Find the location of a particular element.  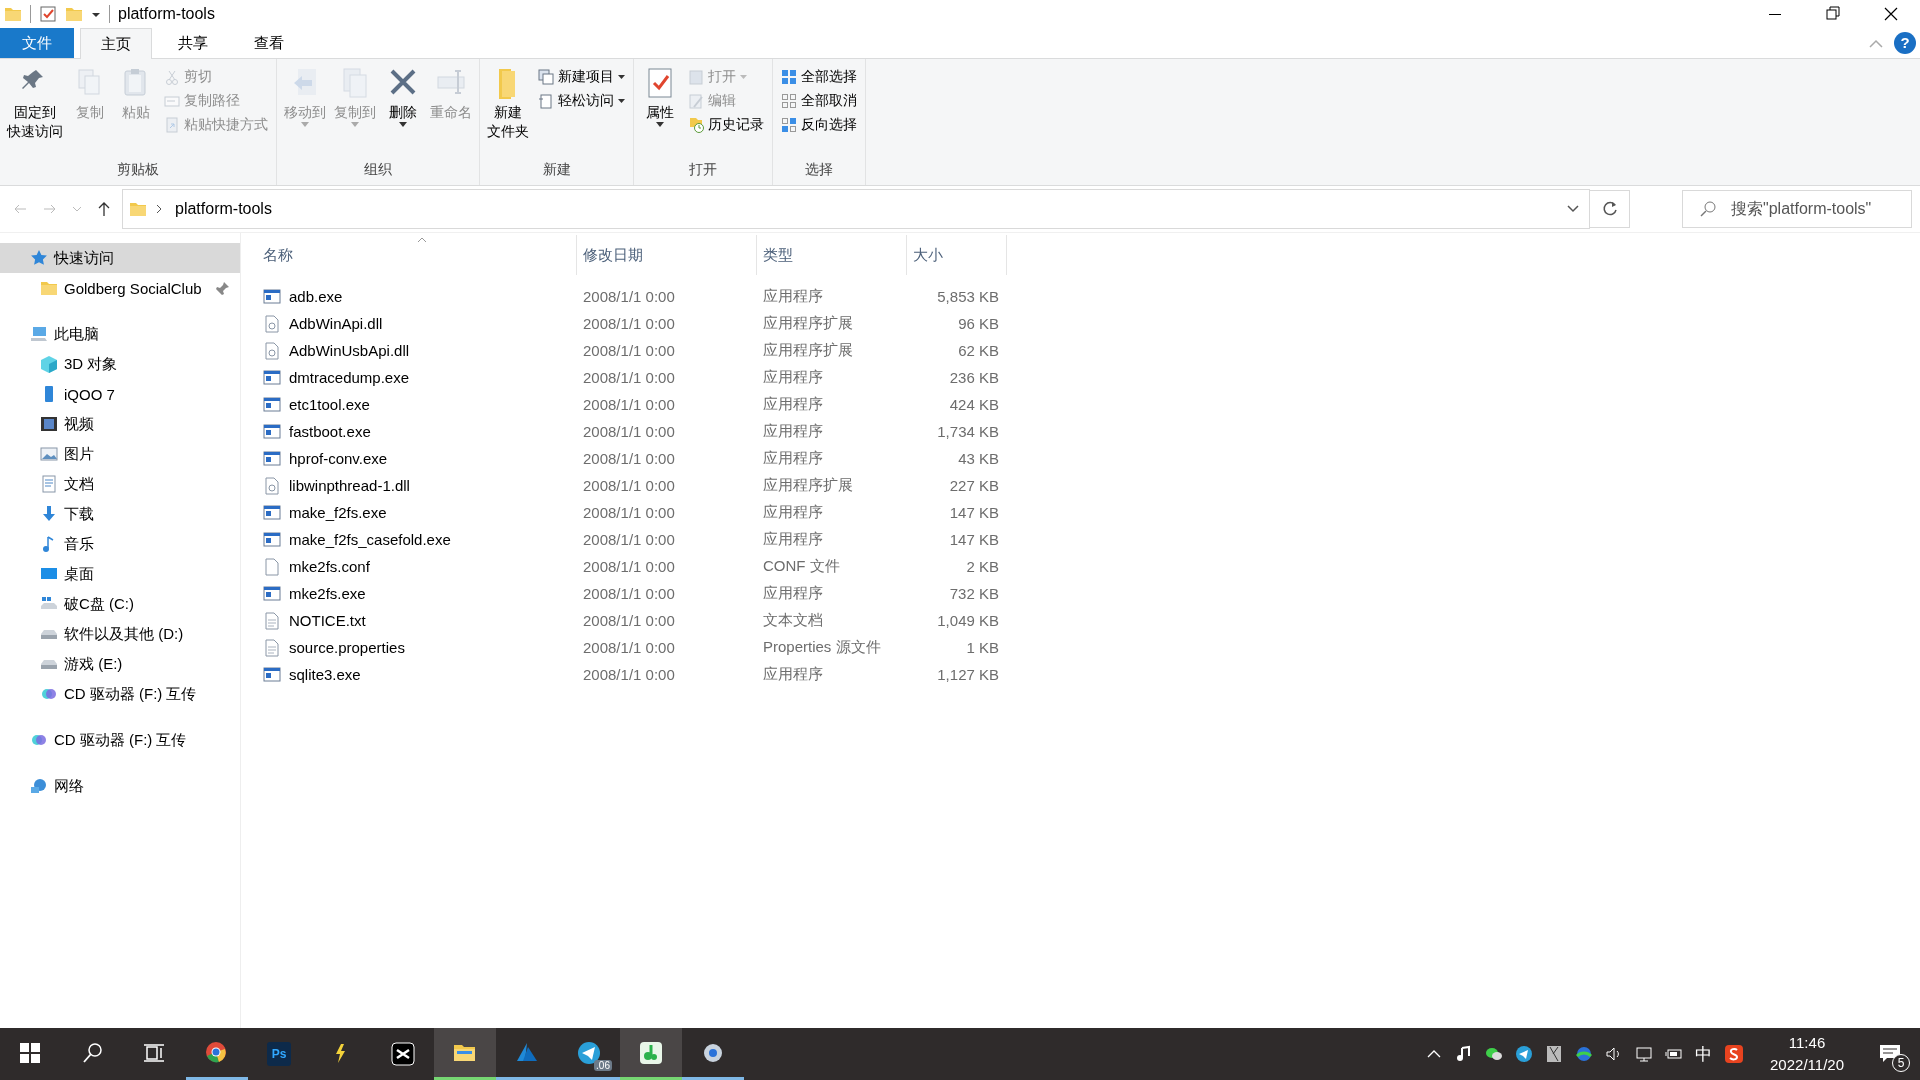

ribbon-button: 反向选择 is located at coordinates (819, 125).